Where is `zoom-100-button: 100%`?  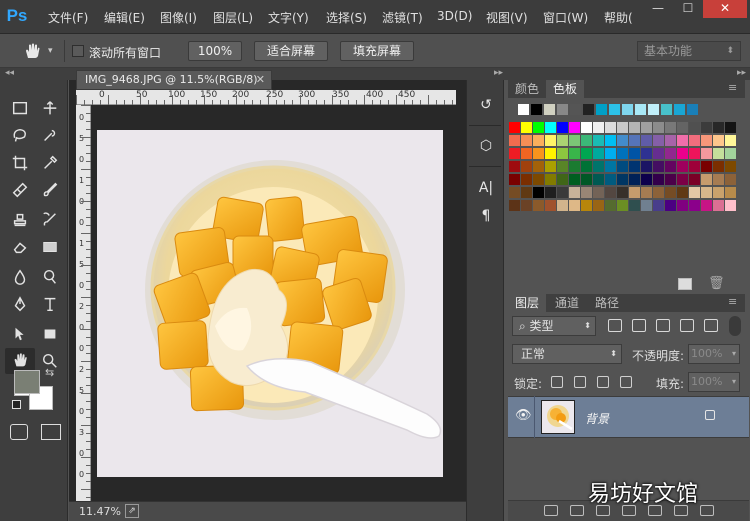
zoom-100-button: 100% is located at coordinates (215, 51).